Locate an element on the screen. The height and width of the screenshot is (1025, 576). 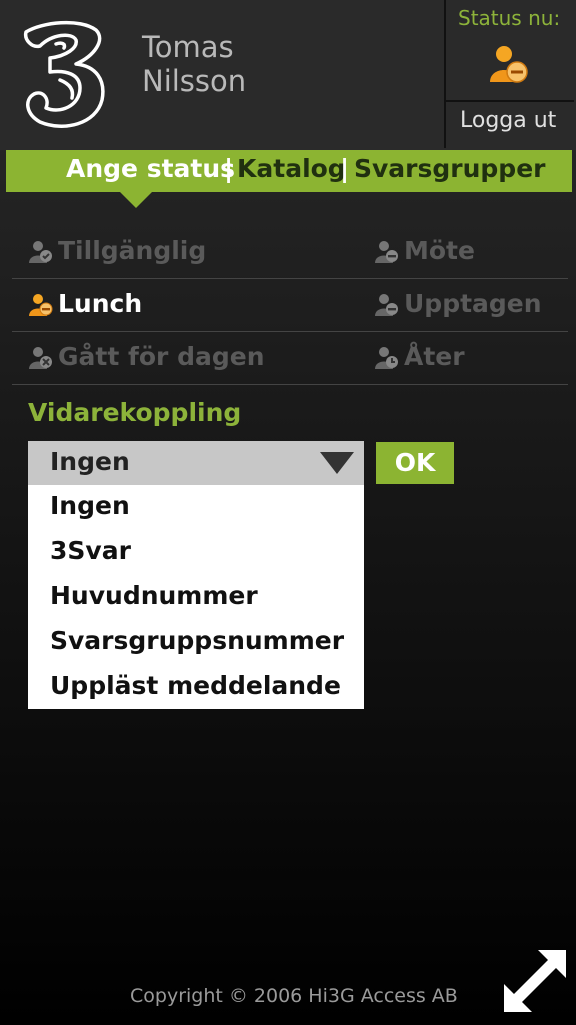
status-option-lunch: Lunch is located at coordinates (85, 303).